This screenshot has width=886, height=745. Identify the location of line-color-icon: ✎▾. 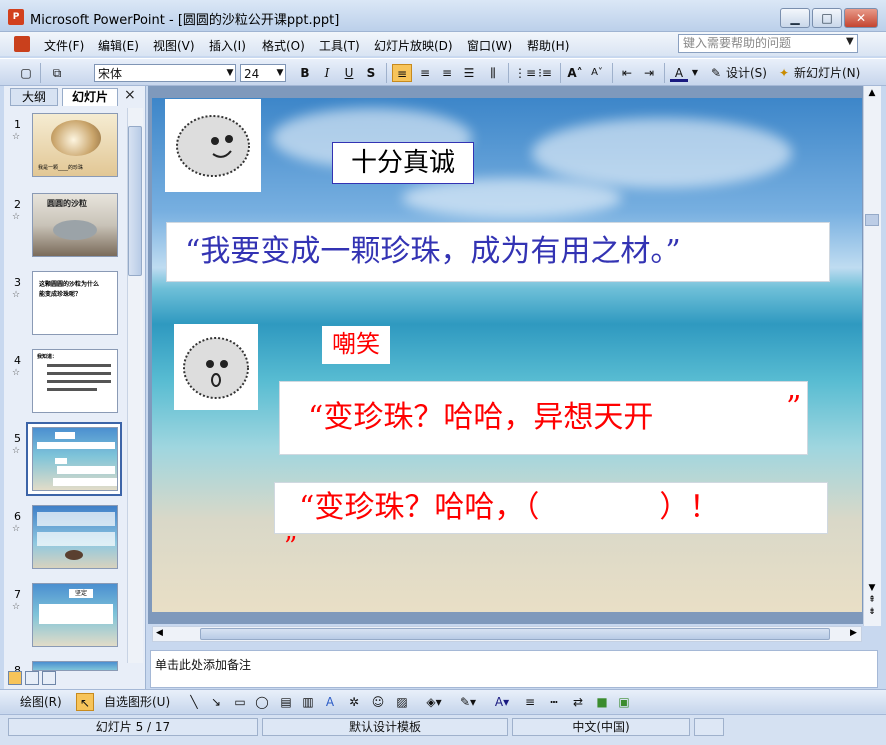
(468, 702).